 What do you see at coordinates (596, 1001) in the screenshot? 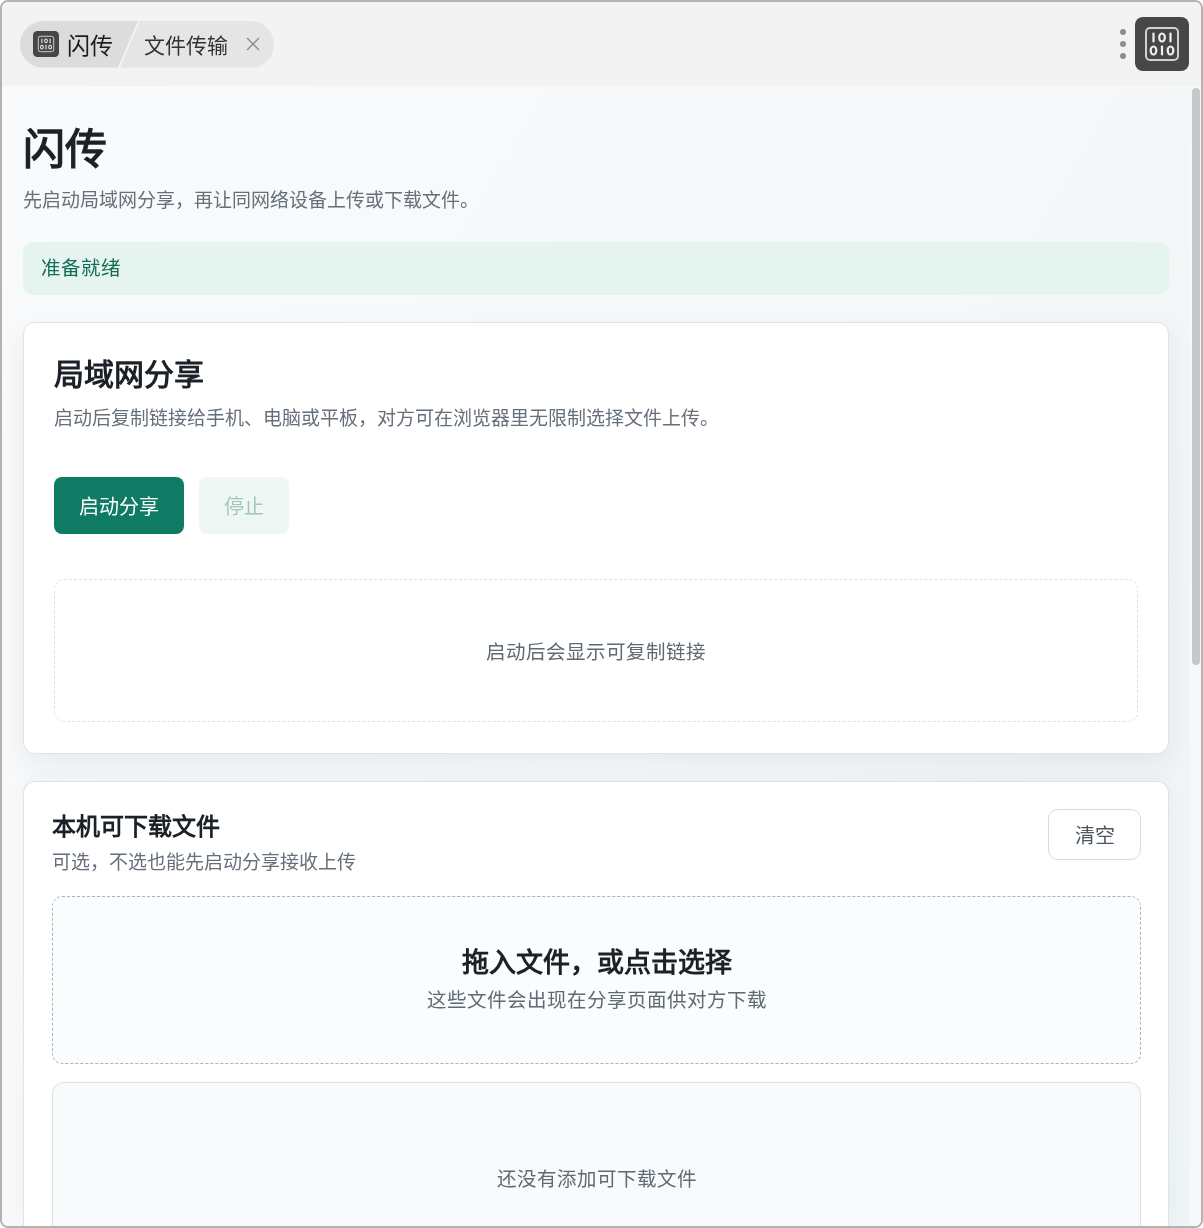
I see `drop-zone-hint: 这些文件会出现在分享页面供对方下载` at bounding box center [596, 1001].